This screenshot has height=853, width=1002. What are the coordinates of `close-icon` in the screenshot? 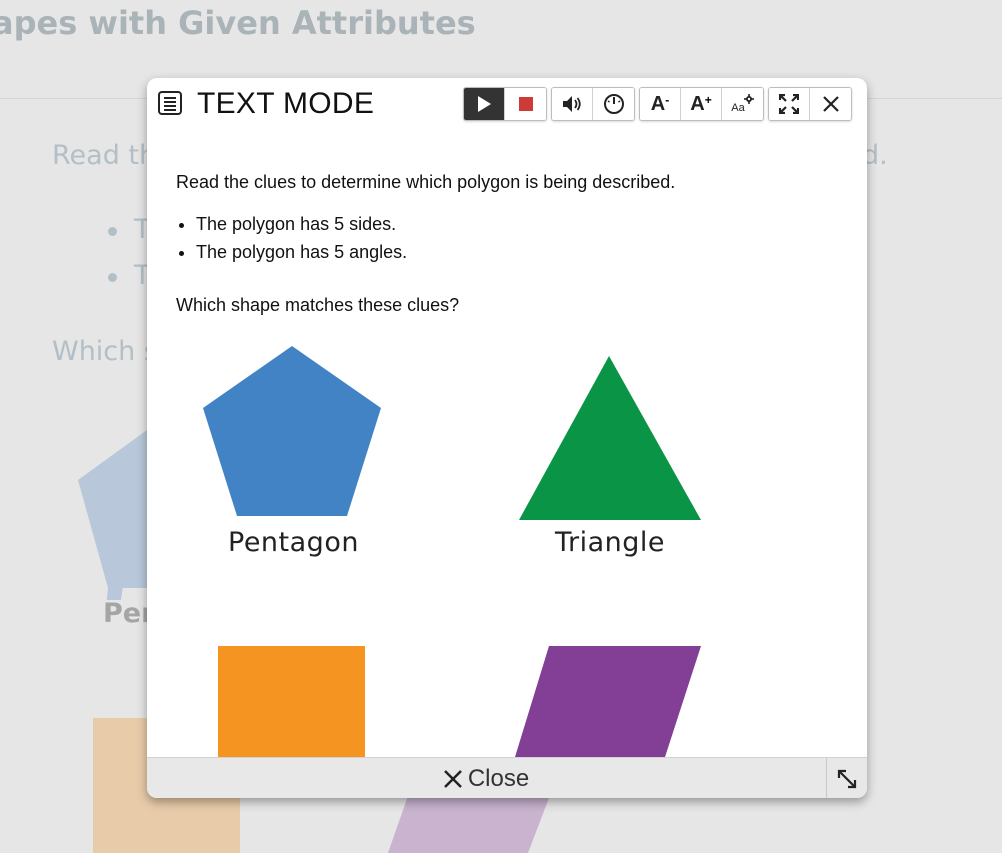 It's located at (830, 104).